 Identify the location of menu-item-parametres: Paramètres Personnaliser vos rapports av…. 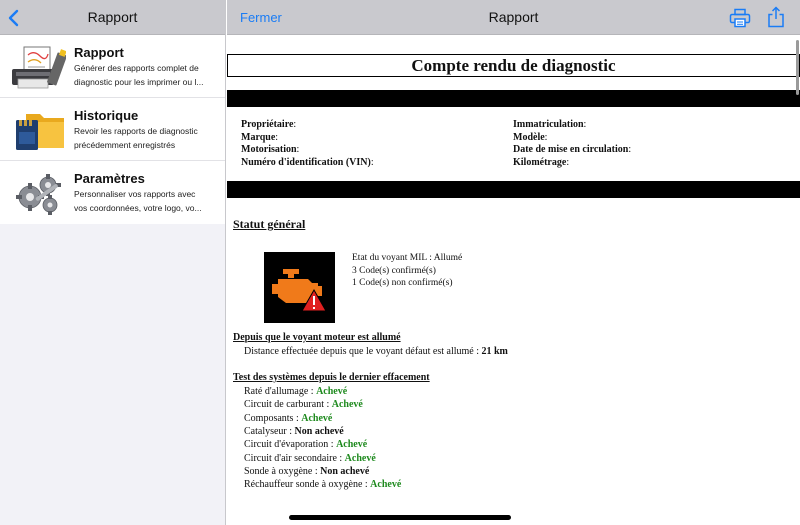
(112, 192).